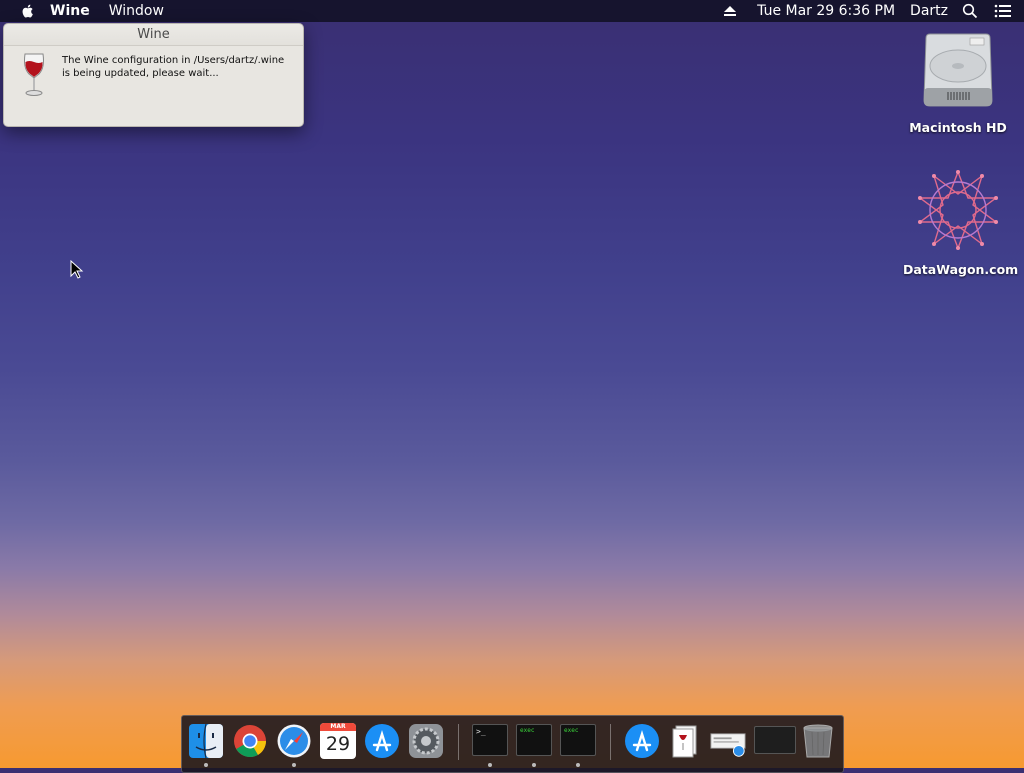  I want to click on hard-drive-icon, so click(958, 70).